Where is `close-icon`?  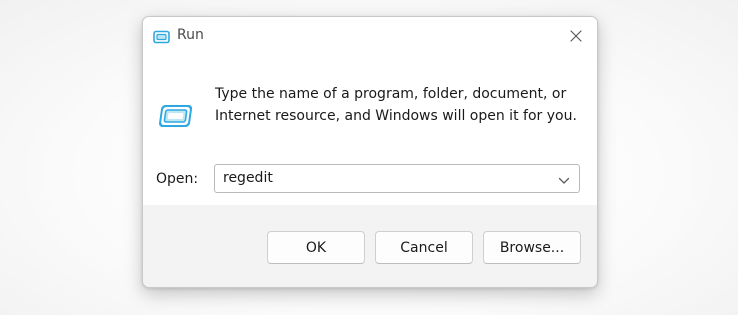 close-icon is located at coordinates (576, 36).